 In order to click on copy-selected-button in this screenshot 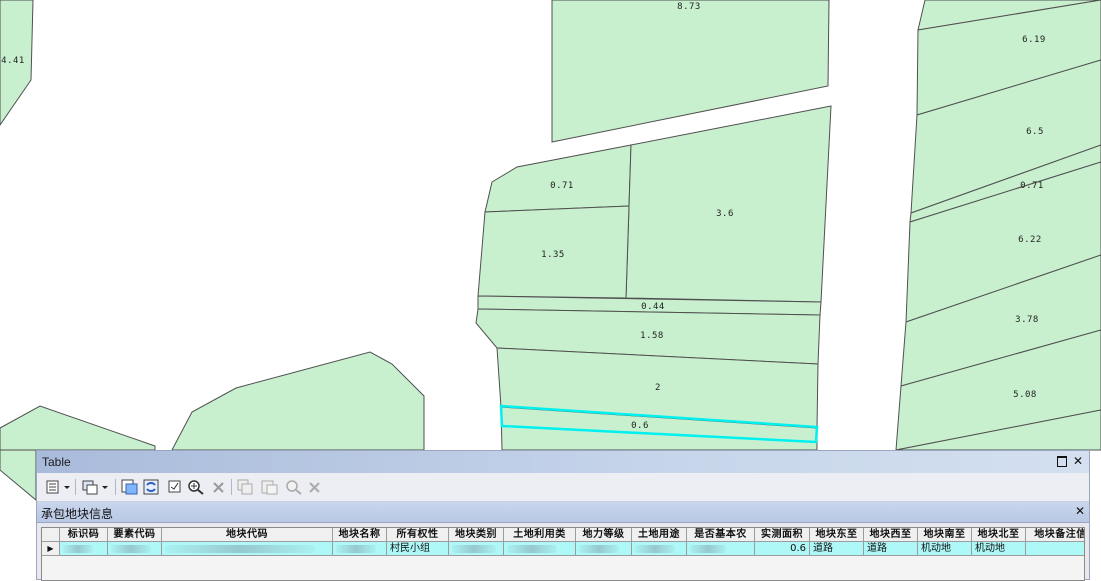, I will do `click(246, 487)`.